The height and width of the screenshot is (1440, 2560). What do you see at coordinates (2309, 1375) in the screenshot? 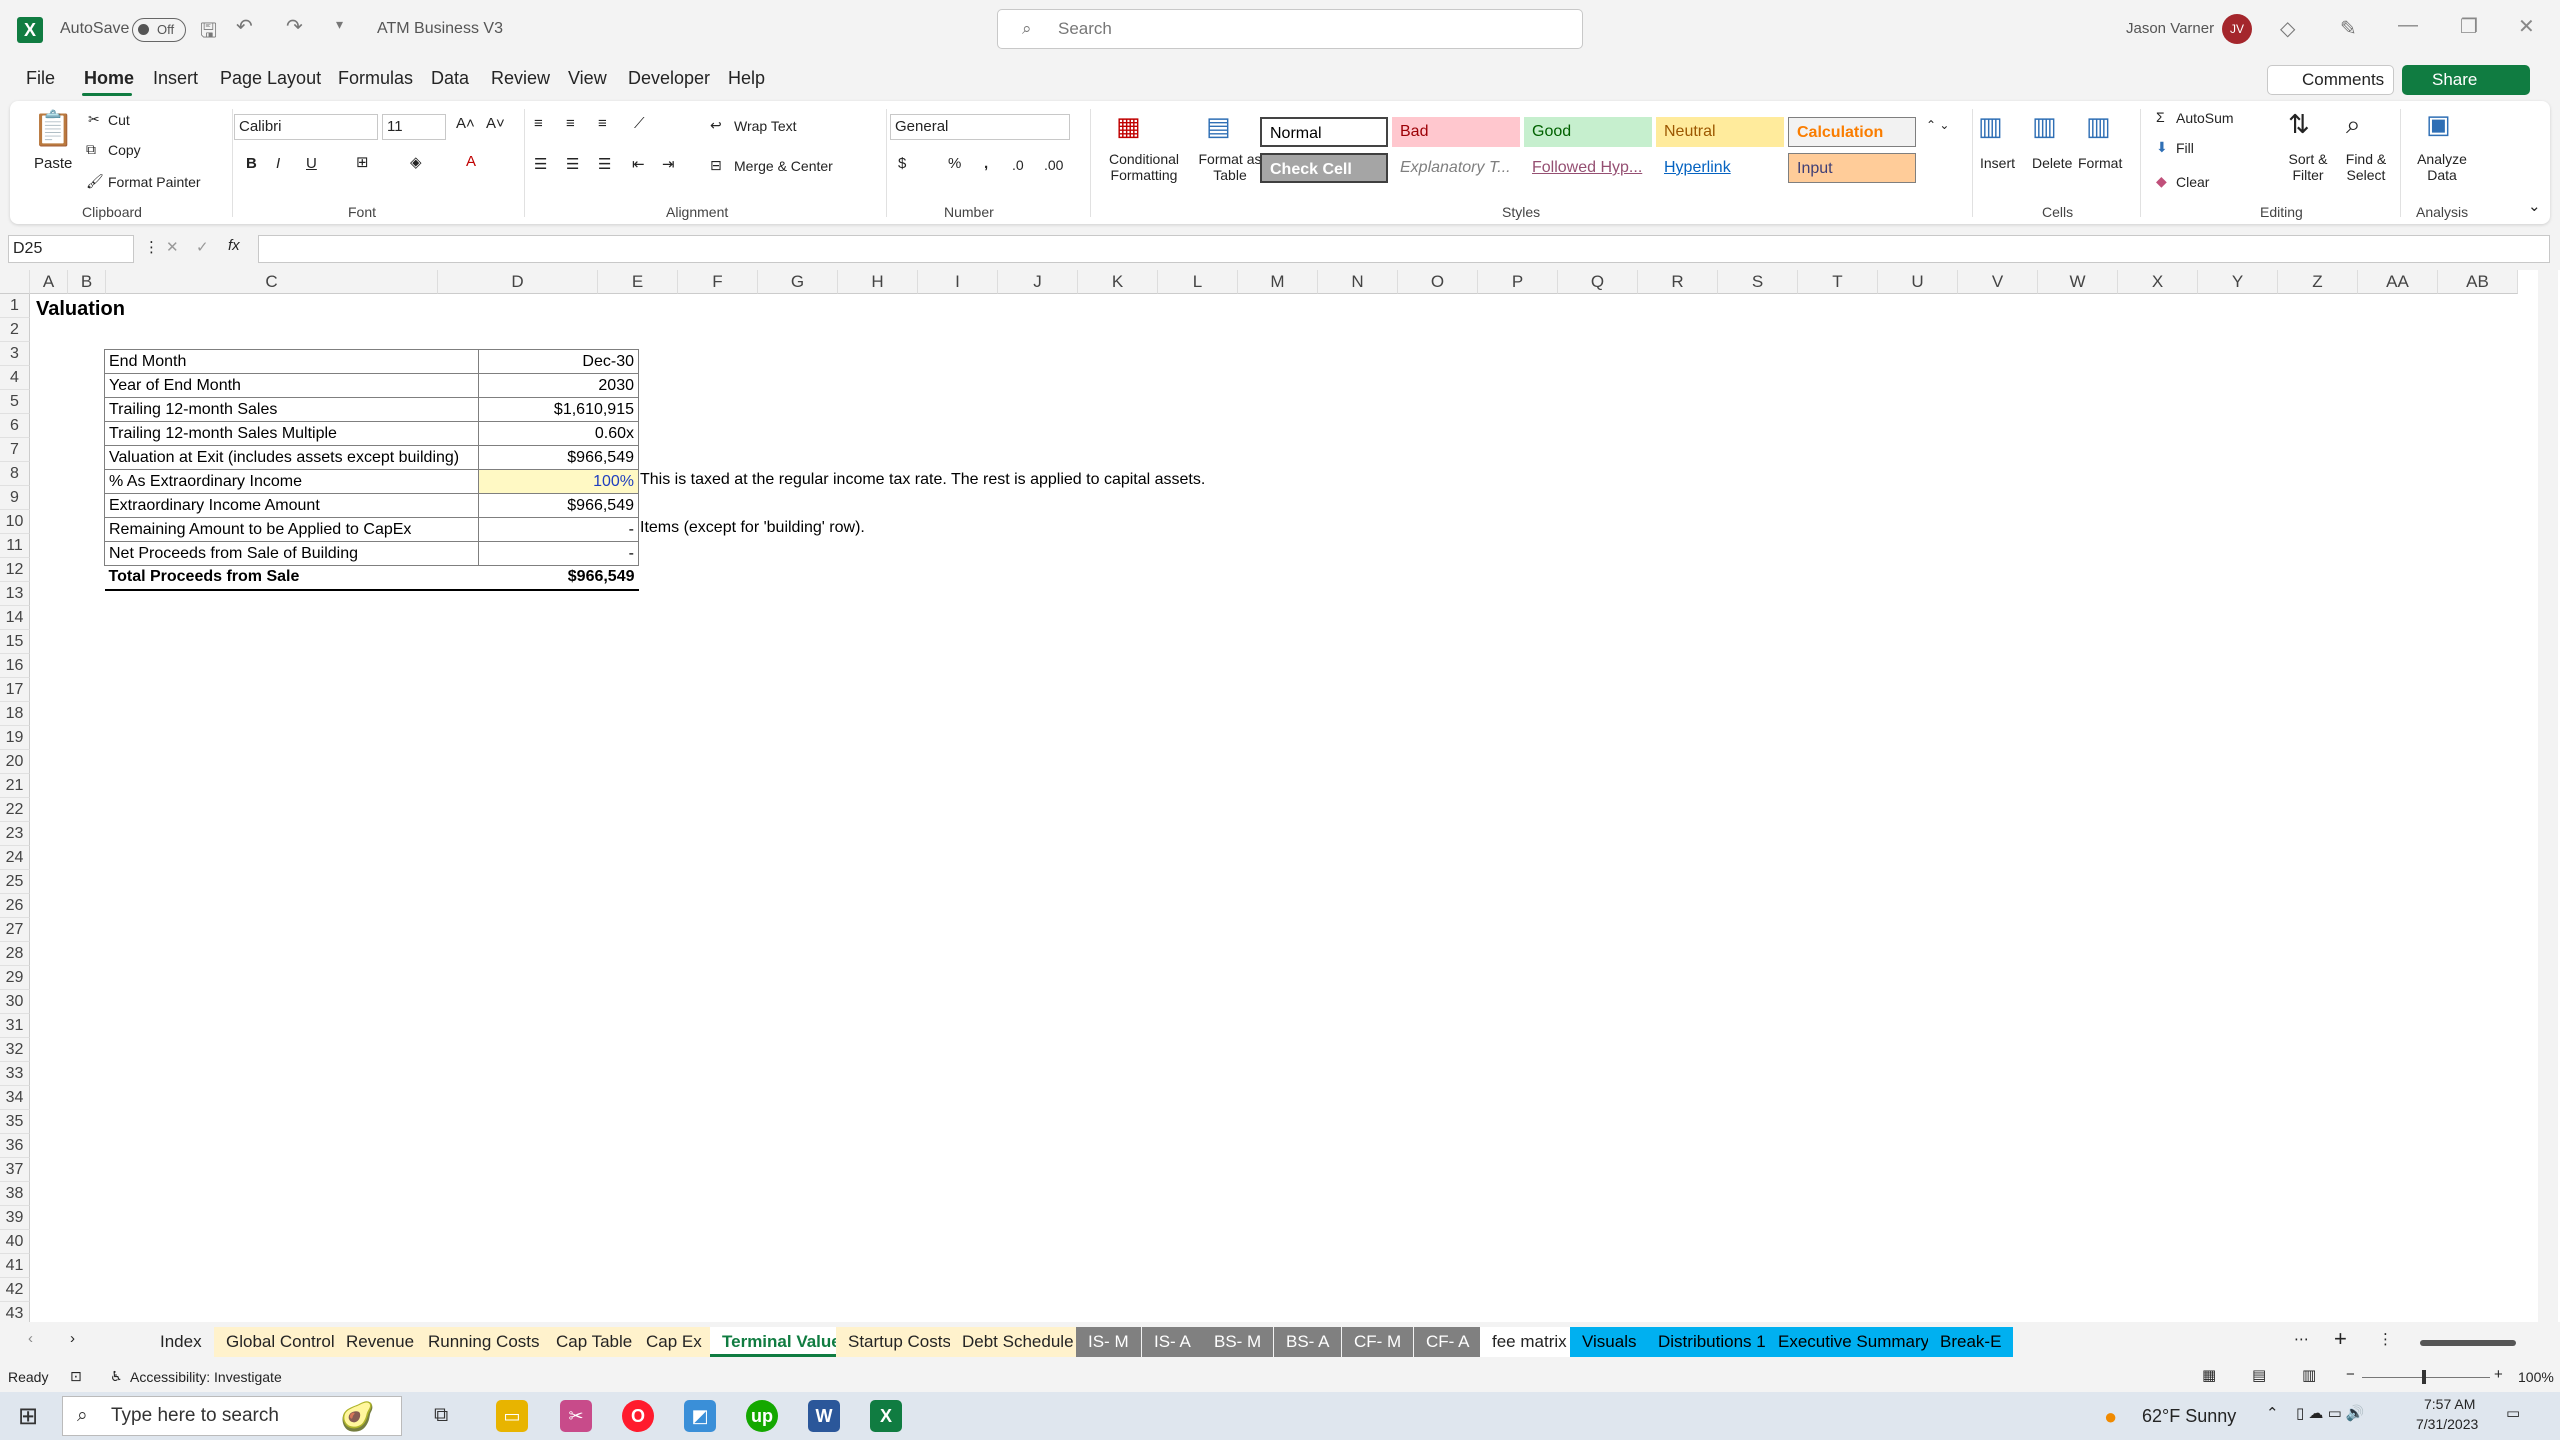
I see `page-break-view-icon: ▥` at bounding box center [2309, 1375].